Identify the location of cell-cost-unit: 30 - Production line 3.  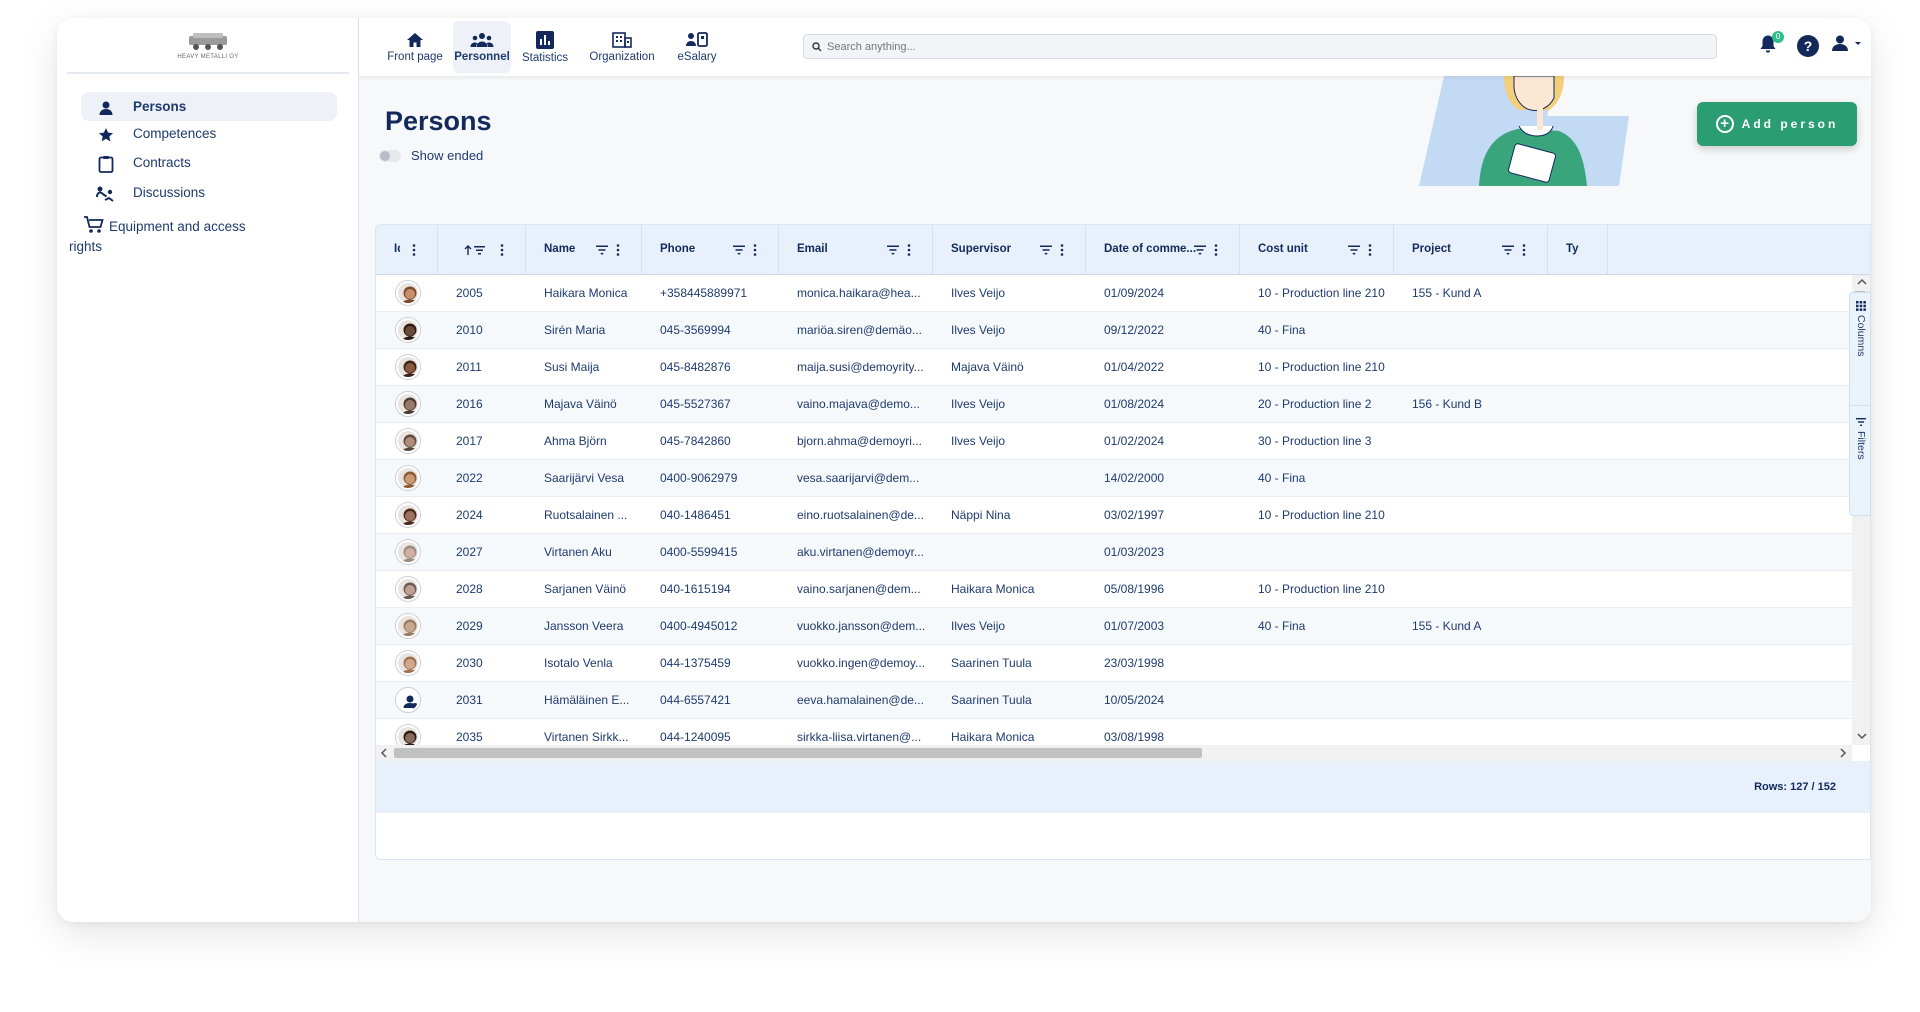
(1315, 441).